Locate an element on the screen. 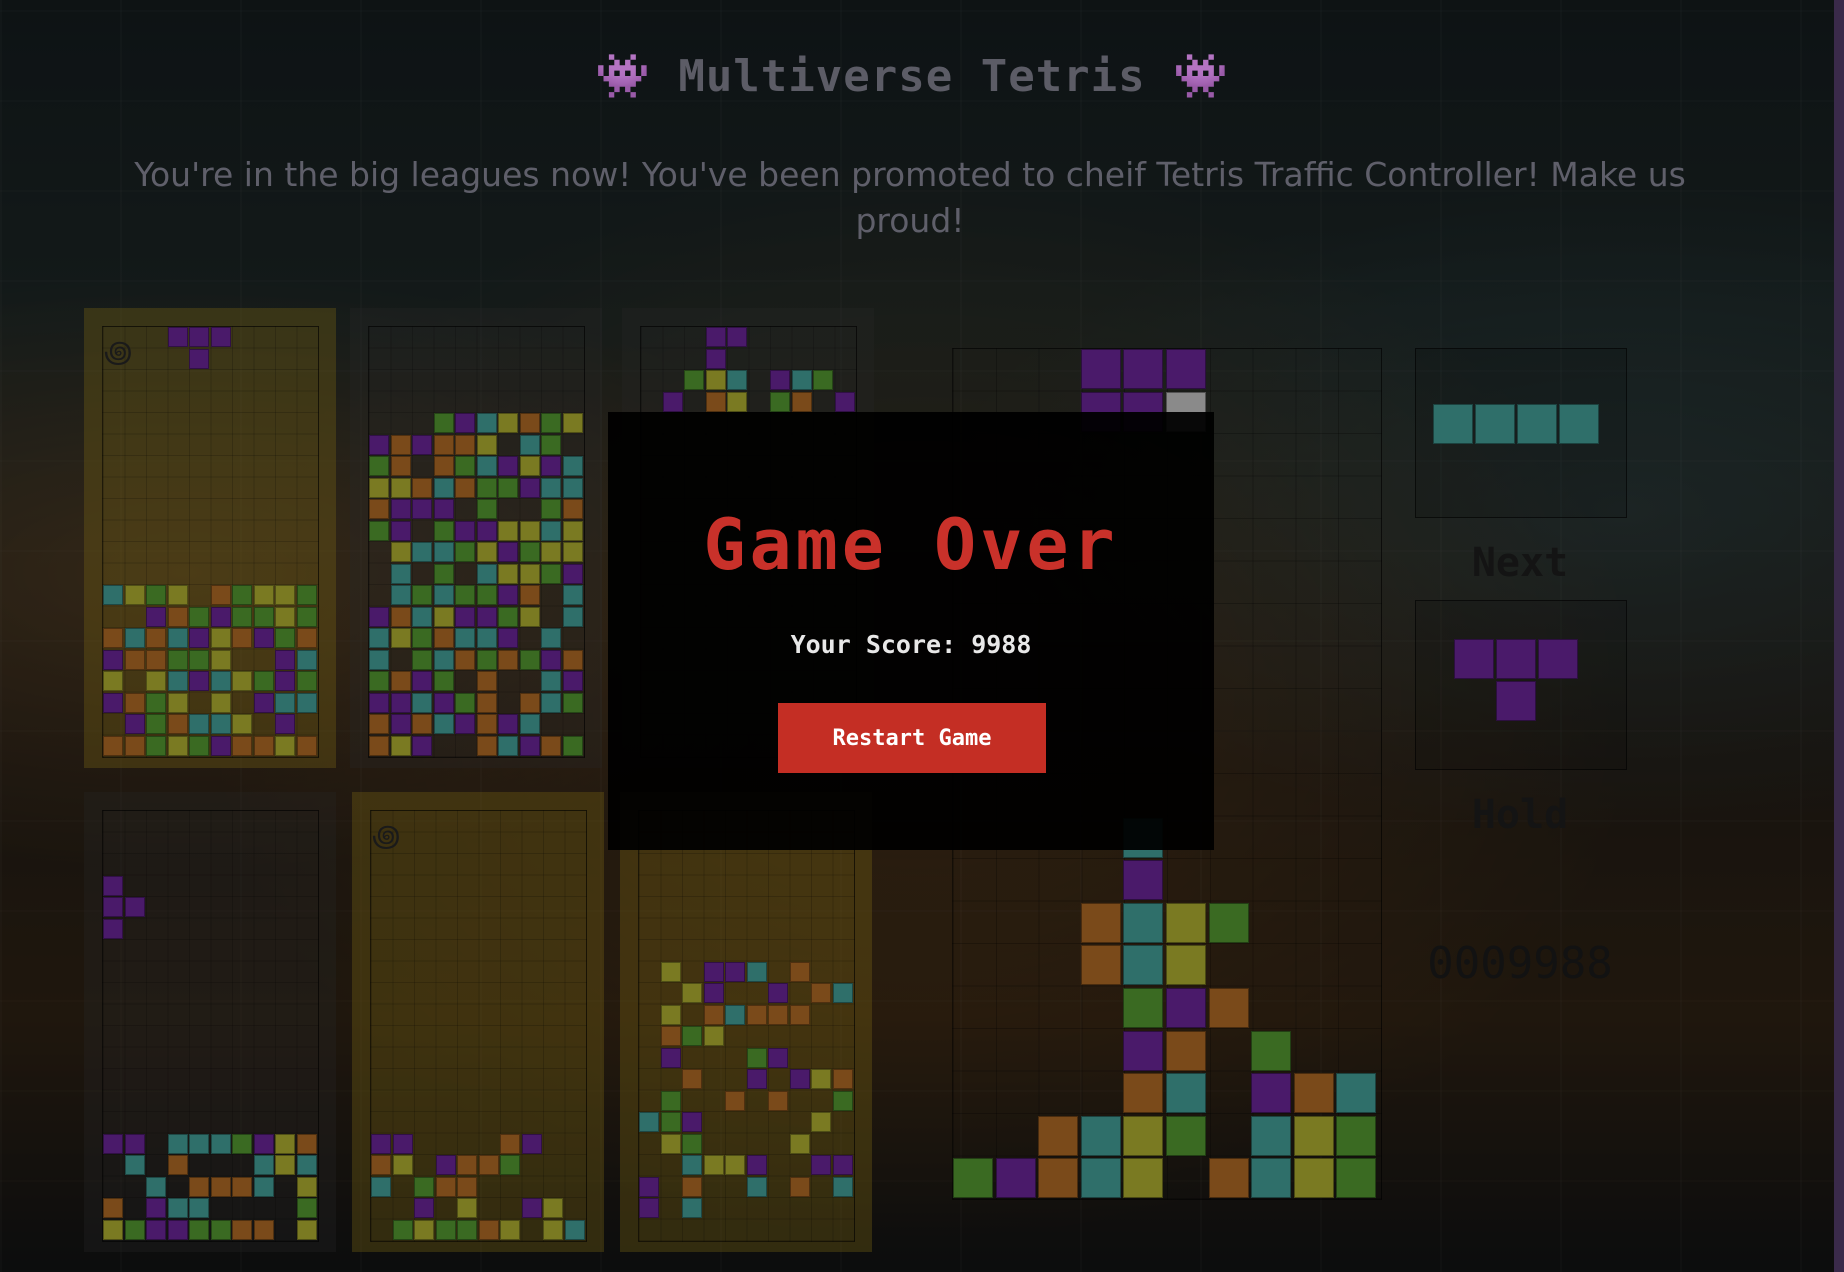  page-title: 👾 Multiverse Tetris 👾 is located at coordinates (912, 76).